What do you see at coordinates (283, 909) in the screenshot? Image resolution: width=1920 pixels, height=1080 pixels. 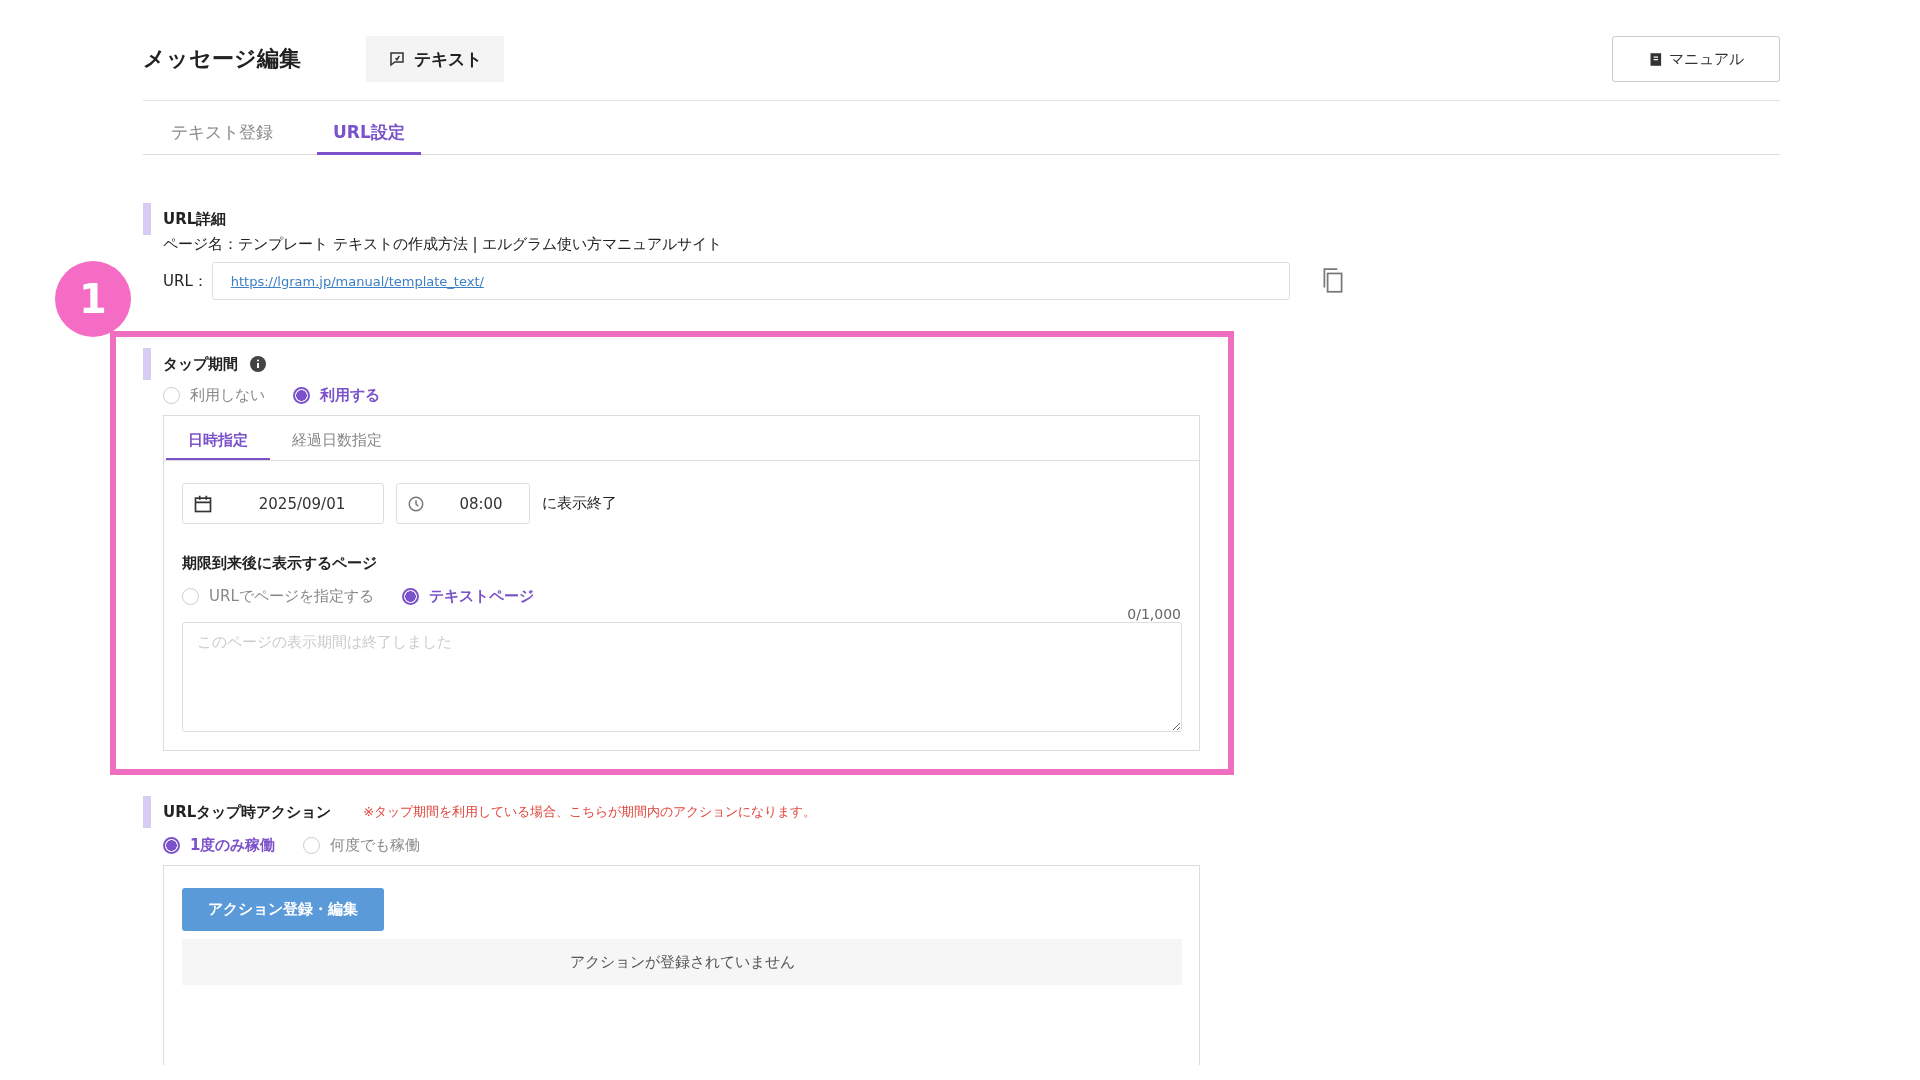 I see `action-edit-button: アクション登録・編集` at bounding box center [283, 909].